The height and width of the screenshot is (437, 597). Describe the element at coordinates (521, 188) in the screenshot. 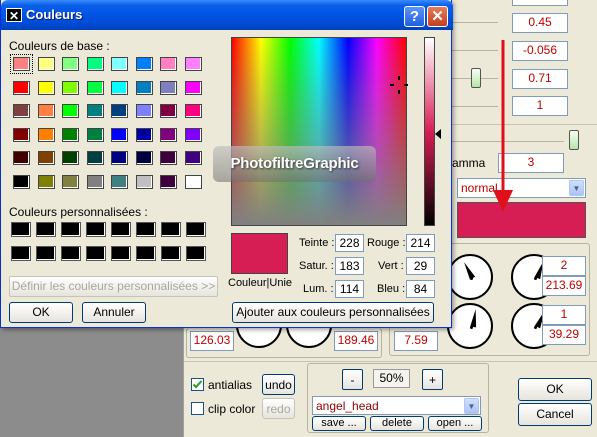

I see `blend-mode-select: normal ▼` at that location.